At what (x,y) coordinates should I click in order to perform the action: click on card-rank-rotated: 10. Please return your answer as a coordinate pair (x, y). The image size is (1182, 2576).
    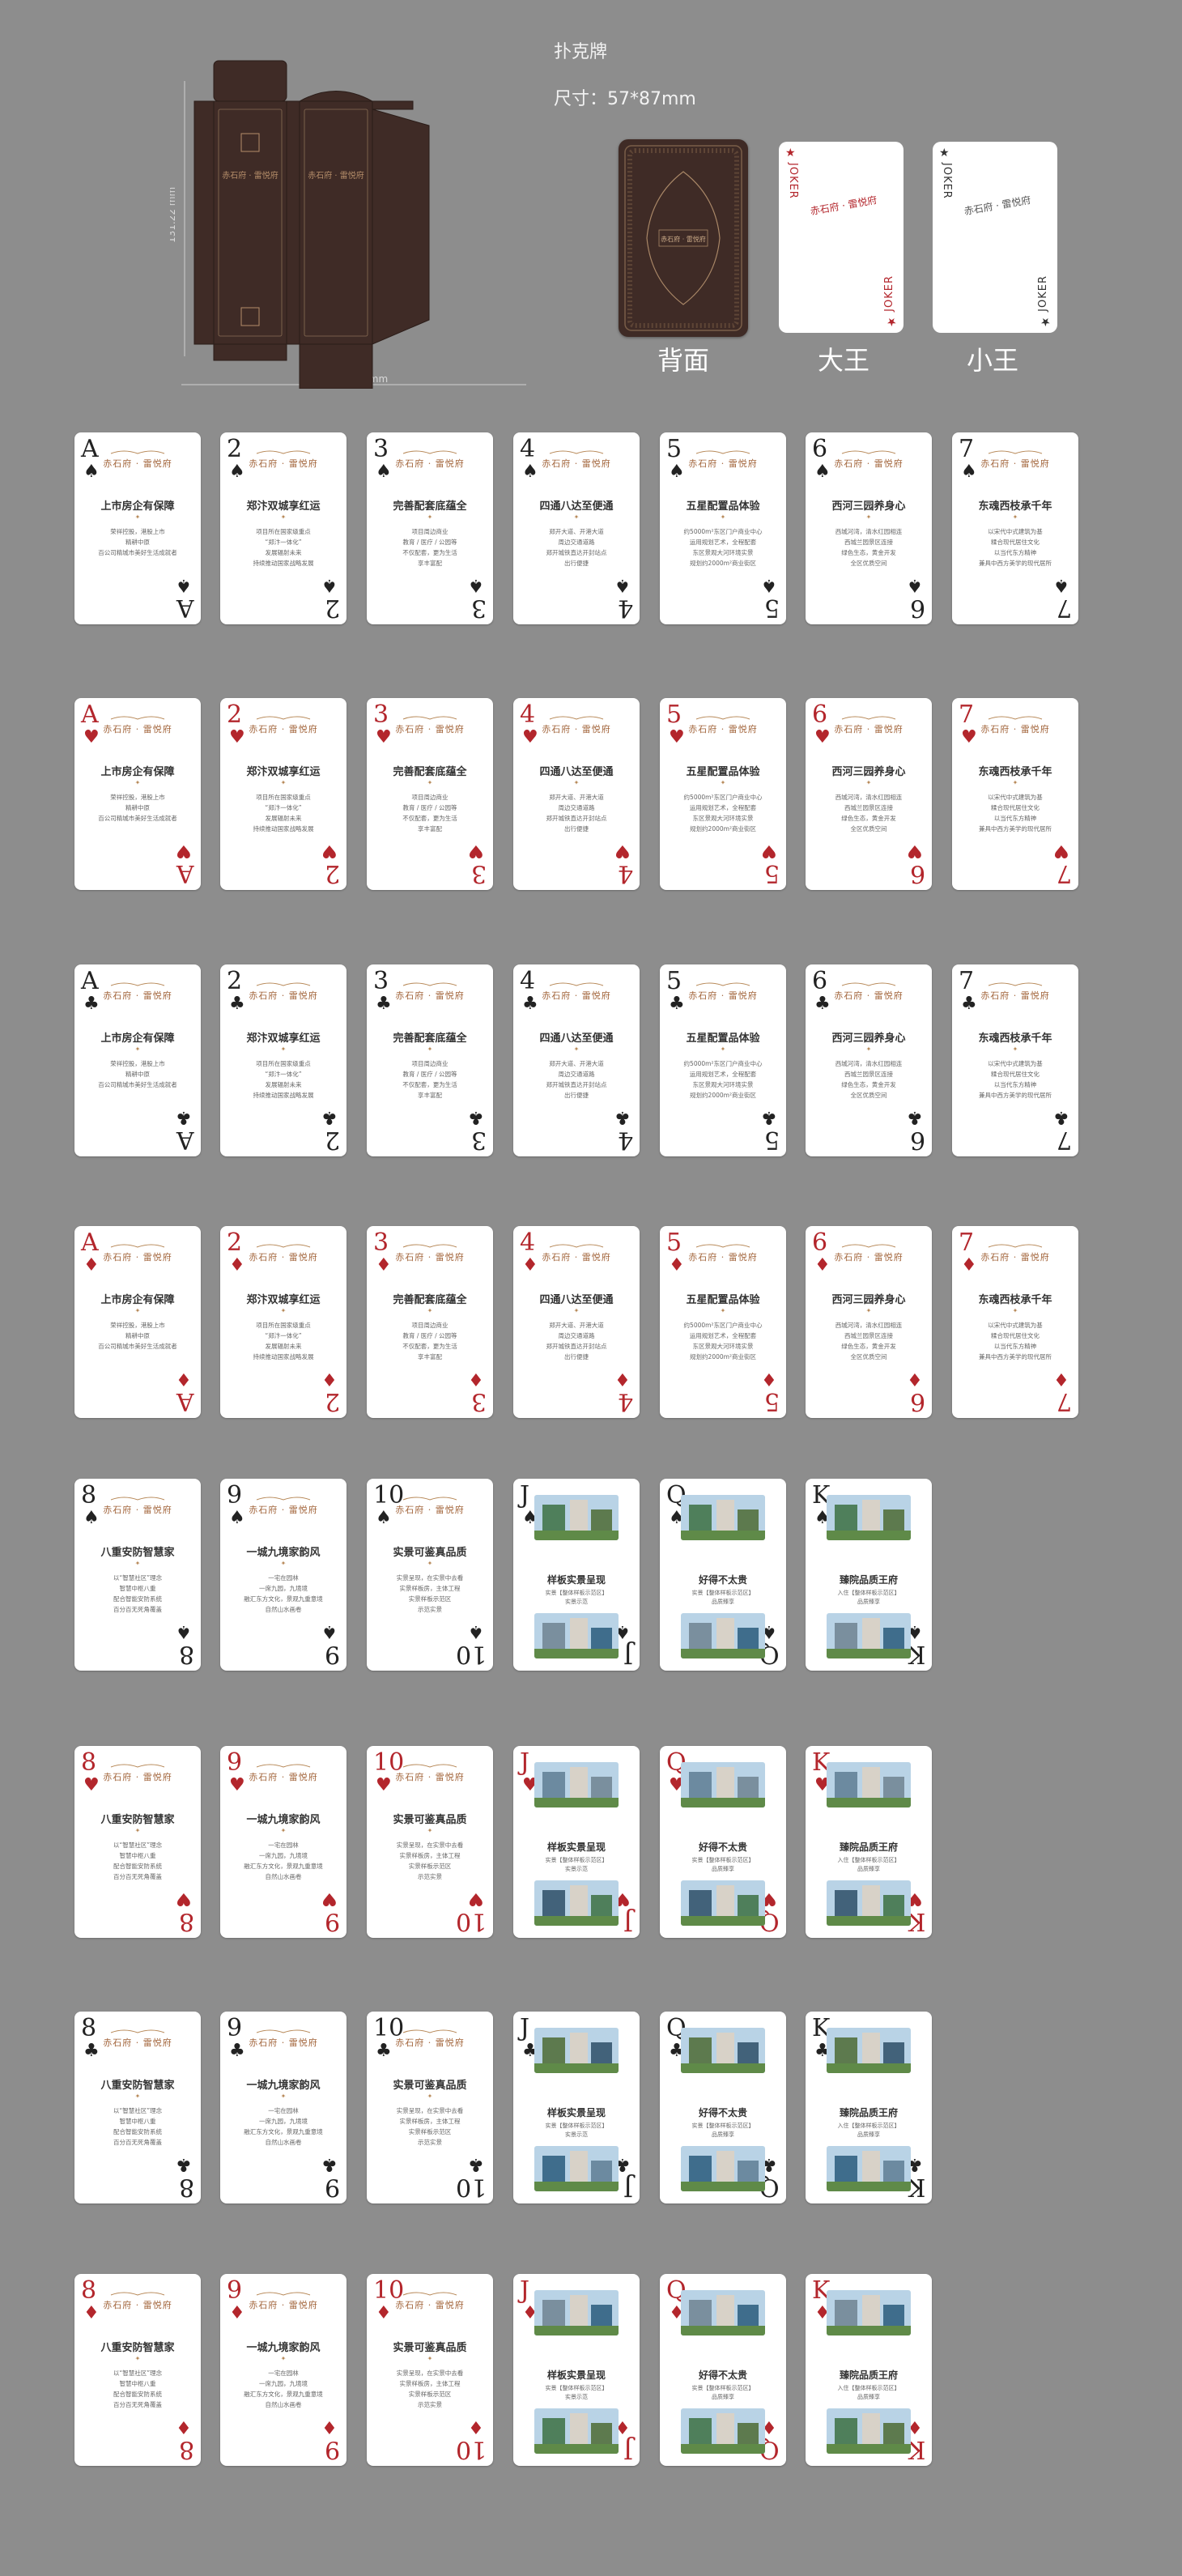
    Looking at the image, I should click on (471, 2449).